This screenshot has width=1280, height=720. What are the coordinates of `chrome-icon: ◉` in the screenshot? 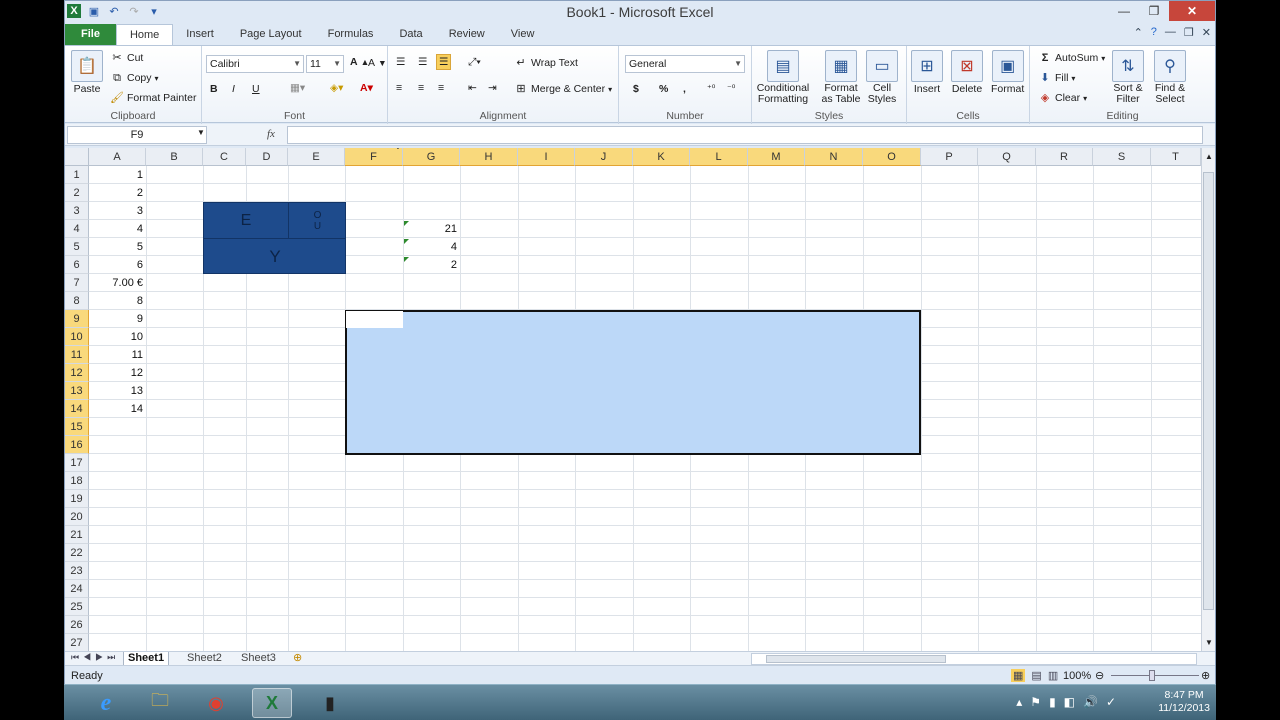 It's located at (216, 703).